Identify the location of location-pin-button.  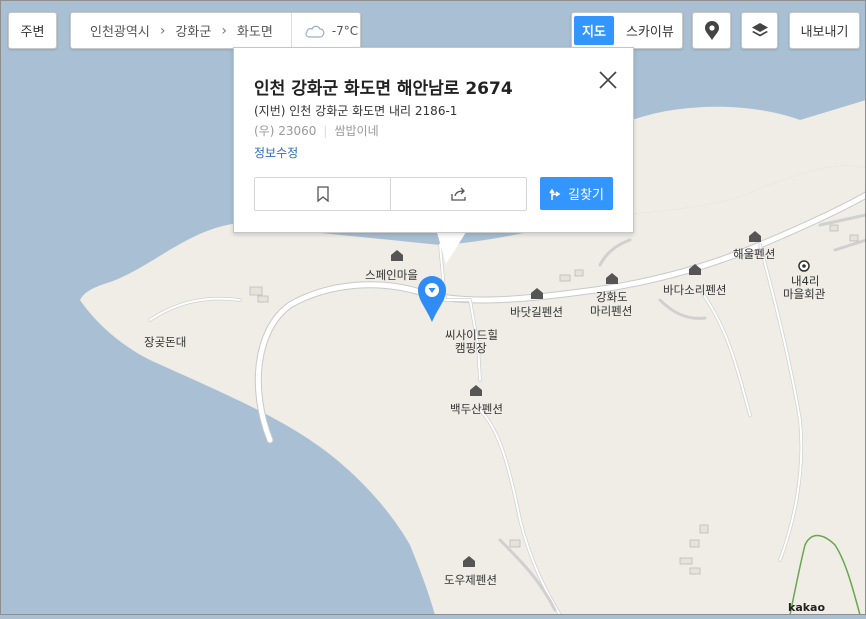
(711, 30).